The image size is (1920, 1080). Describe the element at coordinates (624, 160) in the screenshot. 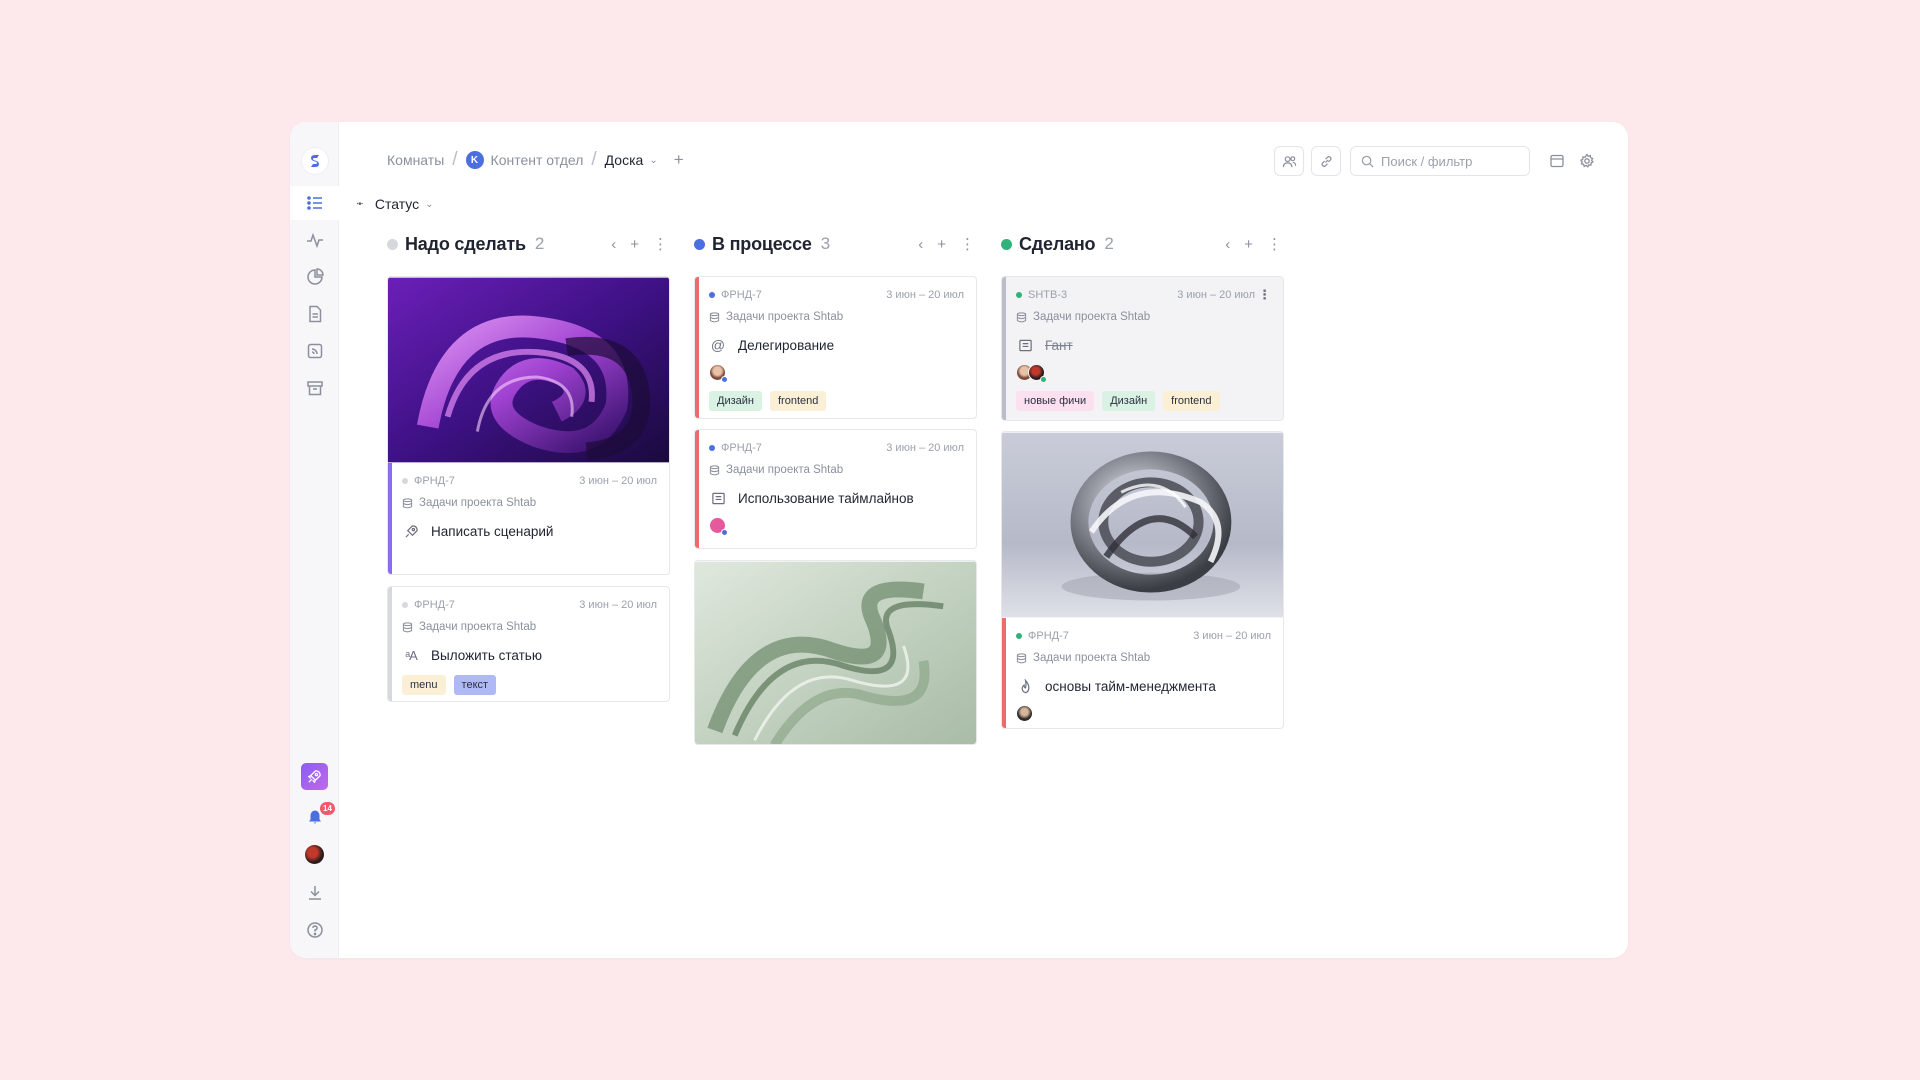

I see `breadcrumb-current-board: Доска` at that location.